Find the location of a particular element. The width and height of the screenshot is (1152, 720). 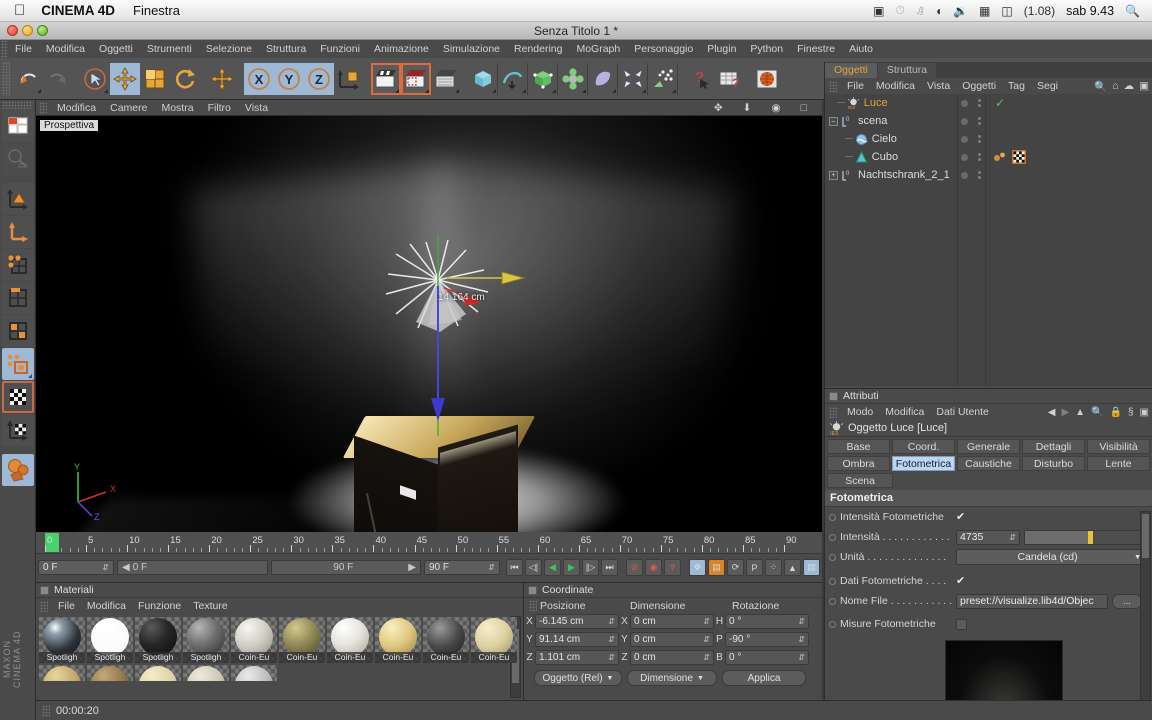

deformer-icon is located at coordinates (603, 78).